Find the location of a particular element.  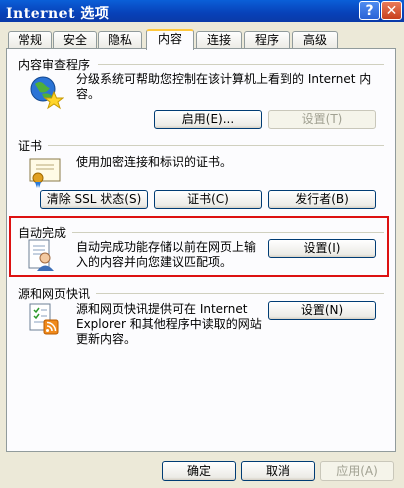

tab-security: 安全 is located at coordinates (75, 39).